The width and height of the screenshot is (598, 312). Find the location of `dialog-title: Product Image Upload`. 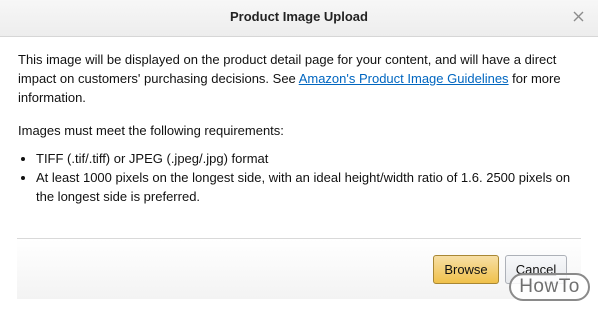

dialog-title: Product Image Upload is located at coordinates (299, 16).